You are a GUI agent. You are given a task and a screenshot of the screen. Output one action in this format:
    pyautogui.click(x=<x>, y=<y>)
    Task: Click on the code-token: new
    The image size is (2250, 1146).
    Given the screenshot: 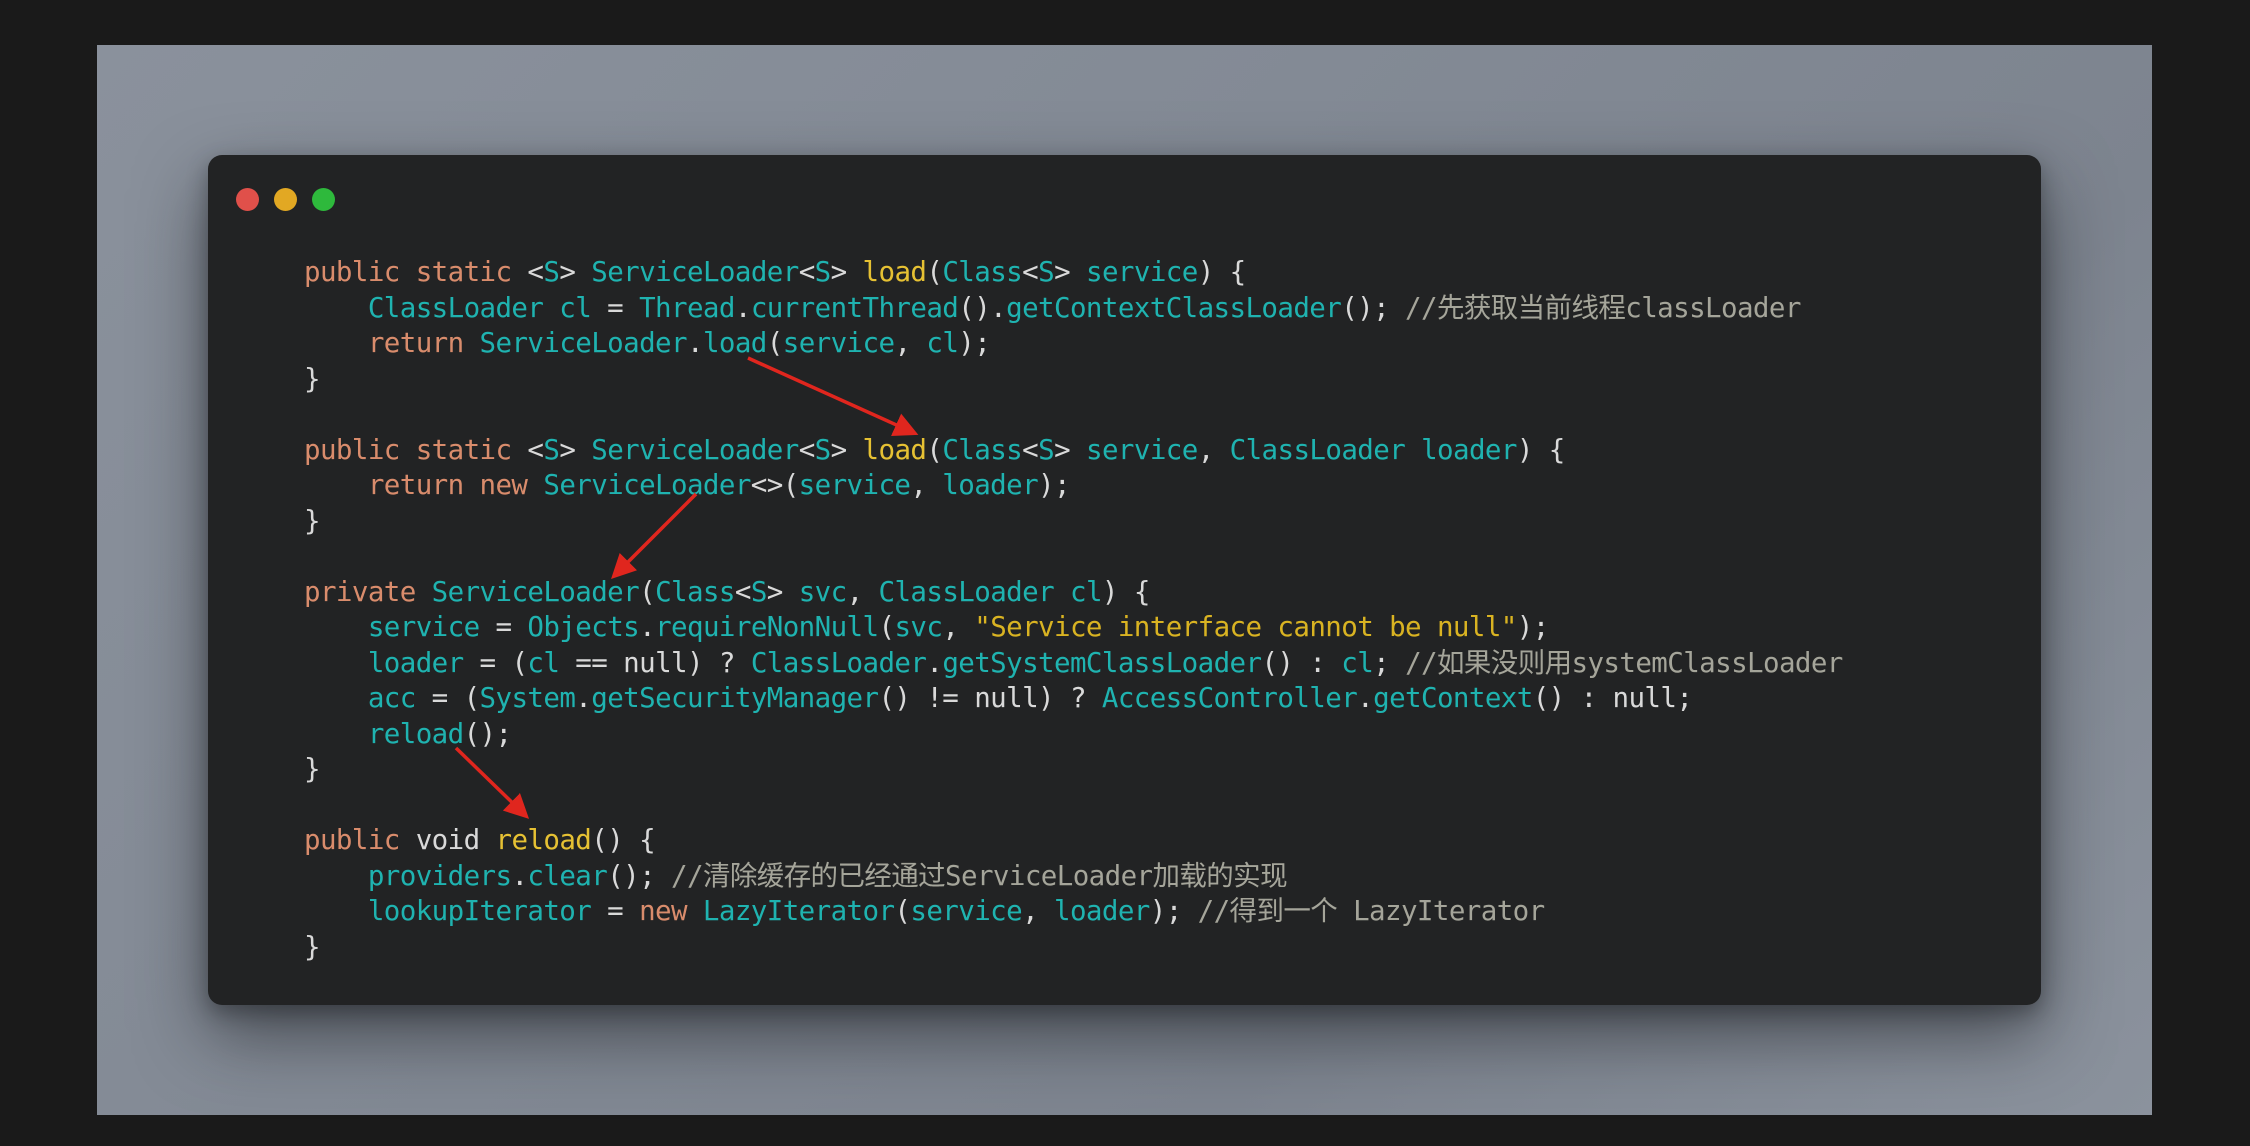 What is the action you would take?
    pyautogui.click(x=671, y=911)
    